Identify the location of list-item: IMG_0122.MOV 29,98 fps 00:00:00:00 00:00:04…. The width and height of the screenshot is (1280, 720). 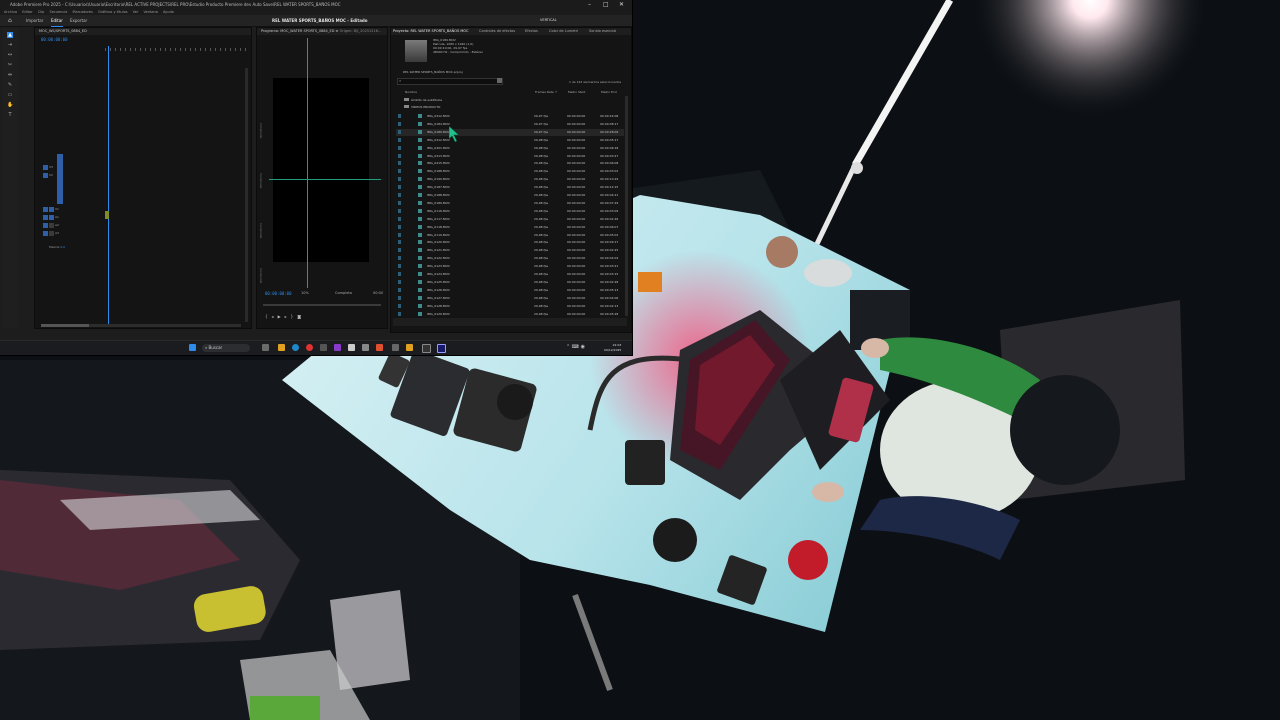
(510, 258).